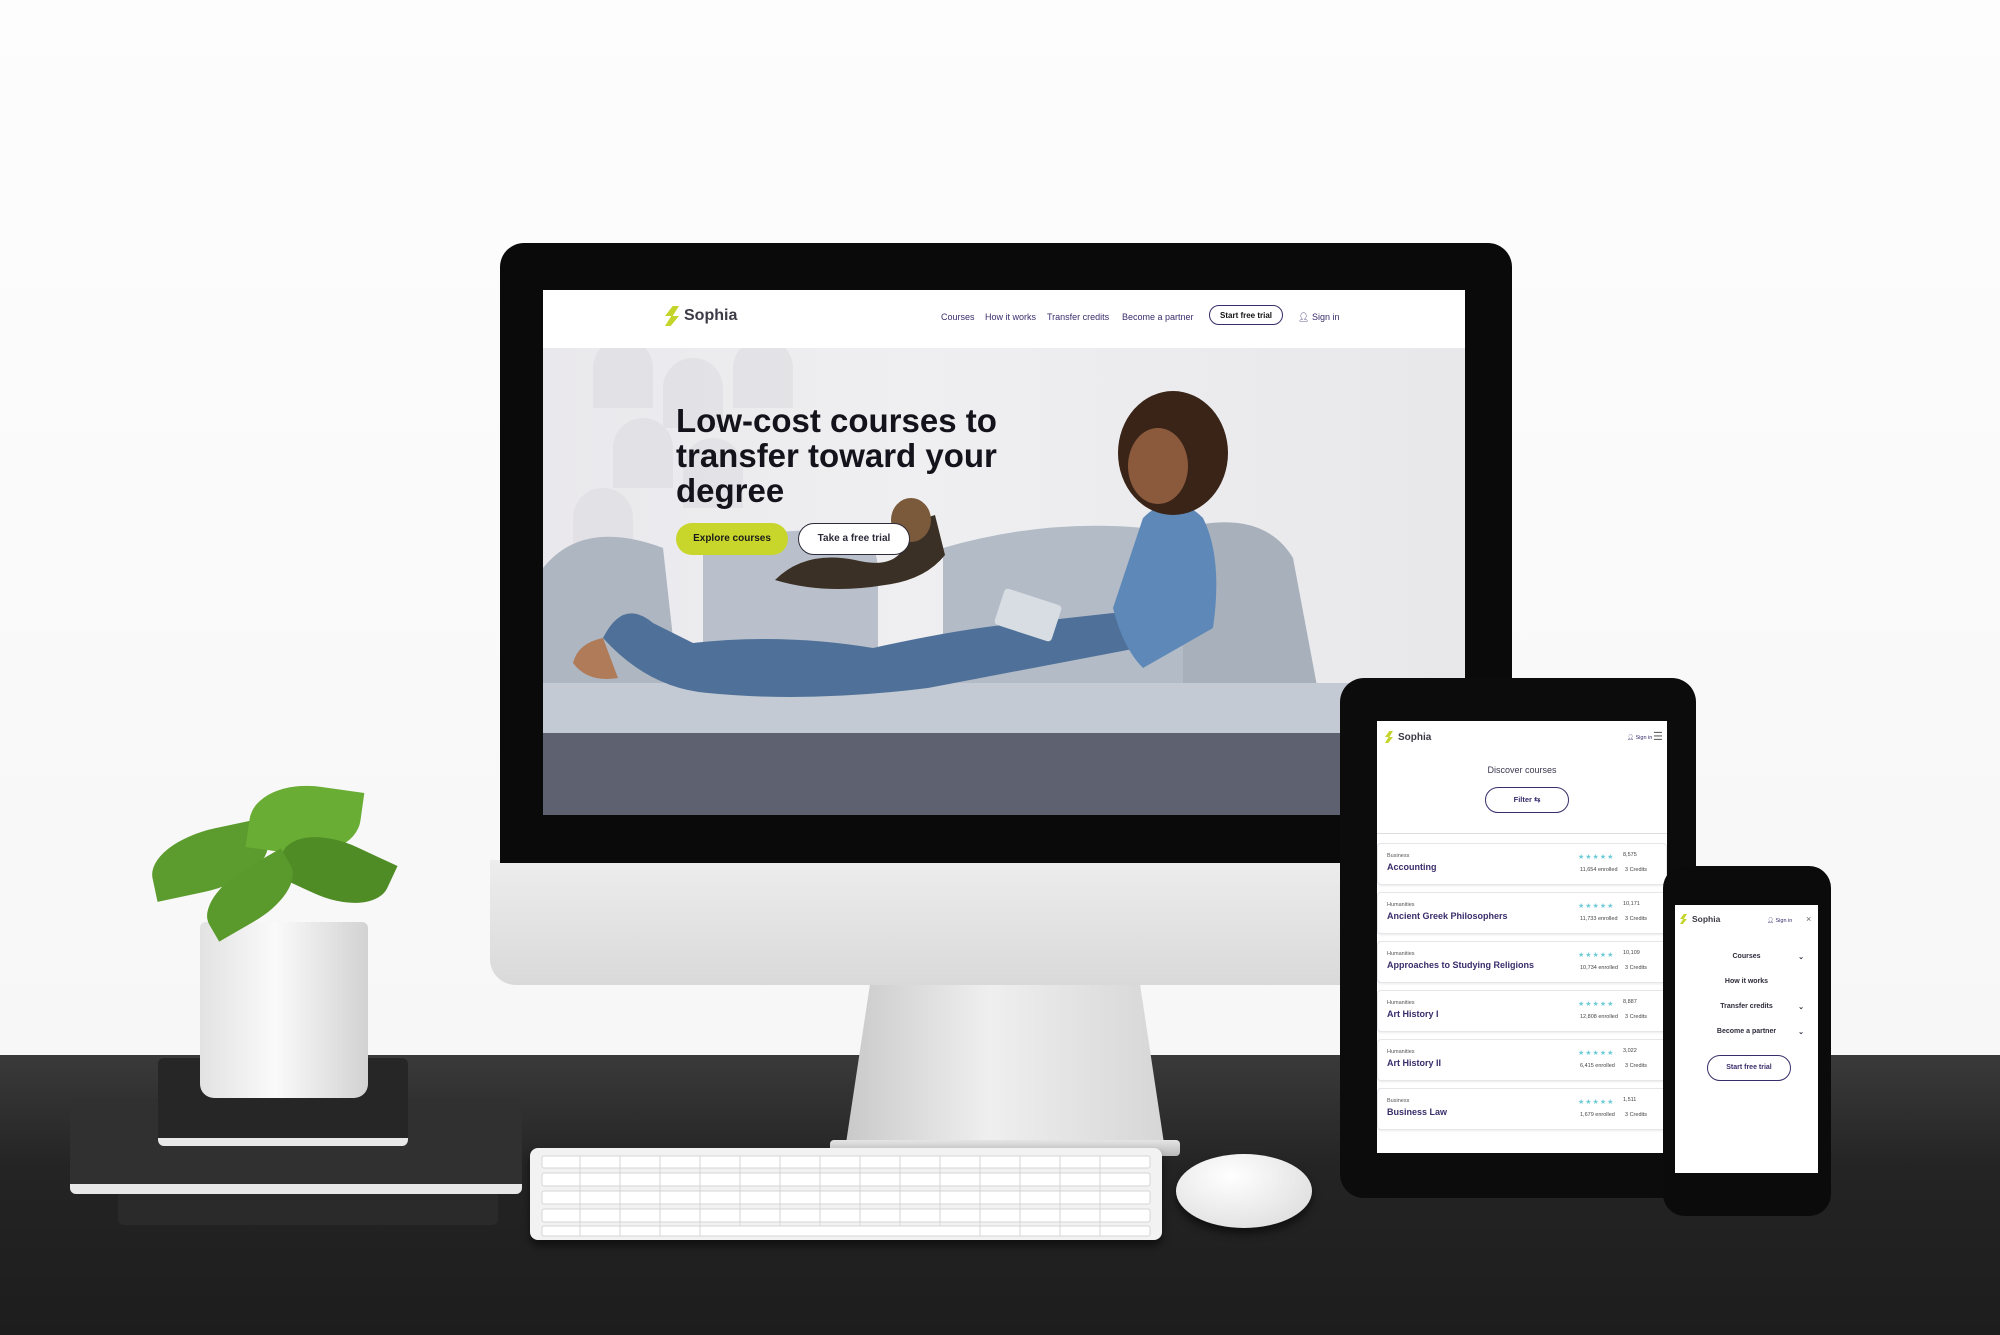 This screenshot has width=2000, height=1335. Describe the element at coordinates (1658, 736) in the screenshot. I see `menu-icon: ☰` at that location.